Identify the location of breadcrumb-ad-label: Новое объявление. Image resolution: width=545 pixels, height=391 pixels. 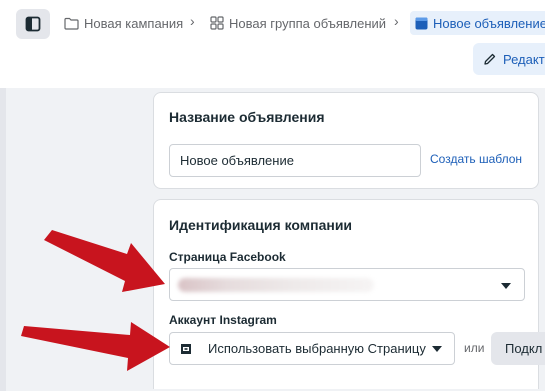
(489, 23).